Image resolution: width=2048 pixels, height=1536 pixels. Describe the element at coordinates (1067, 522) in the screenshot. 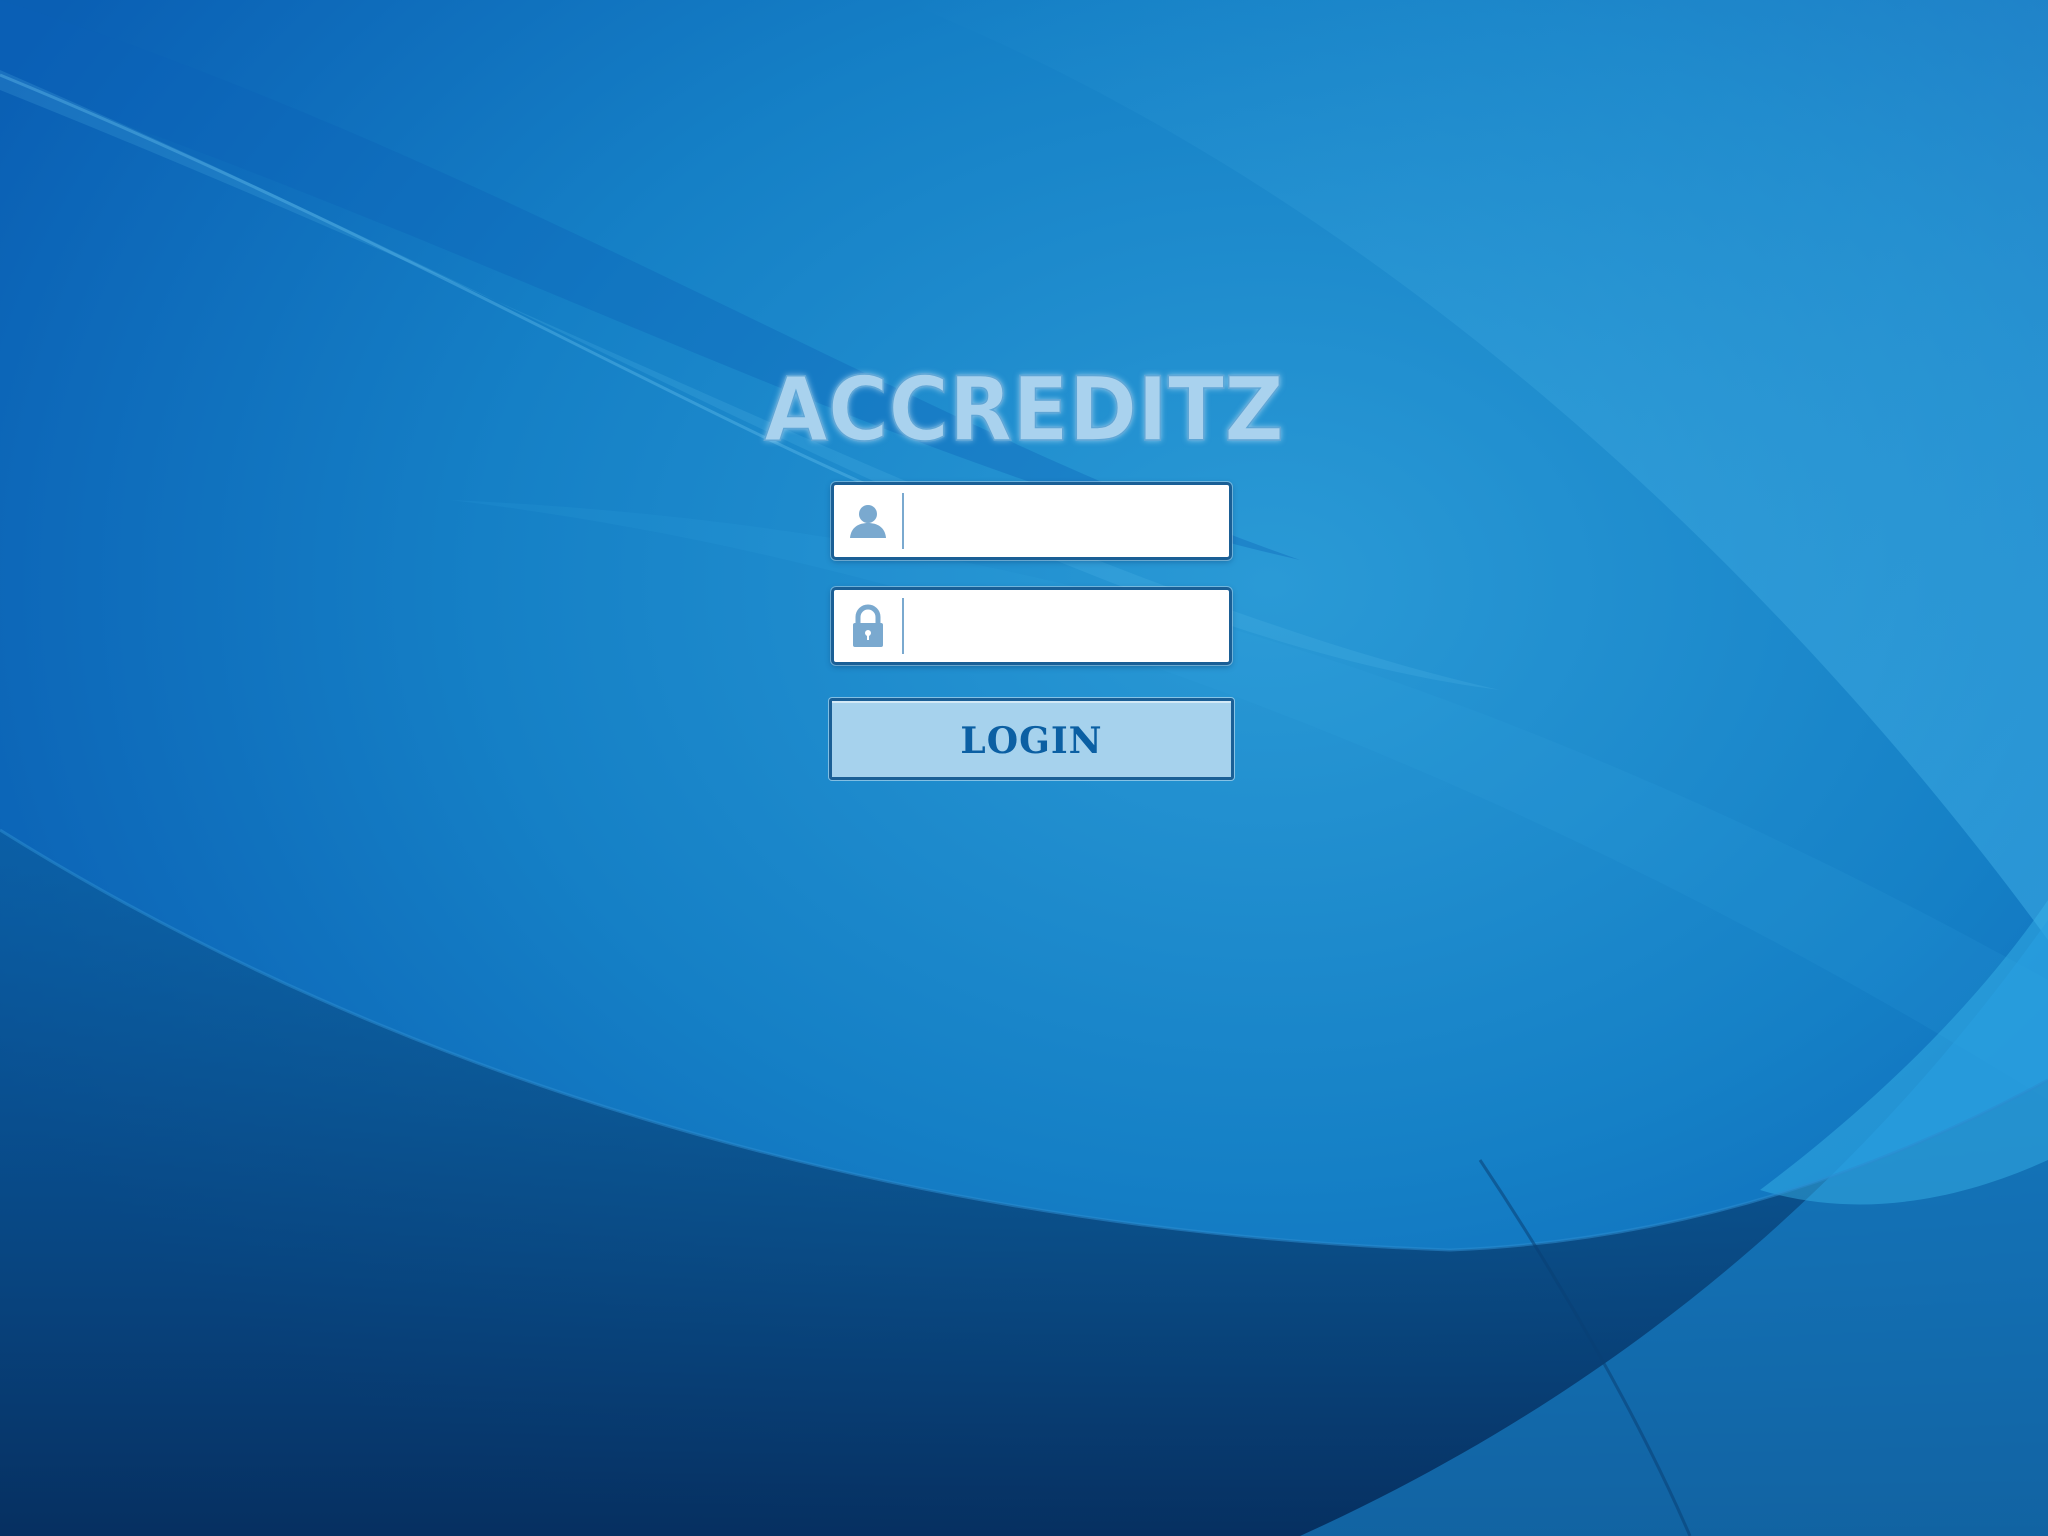

I see `username-input` at that location.